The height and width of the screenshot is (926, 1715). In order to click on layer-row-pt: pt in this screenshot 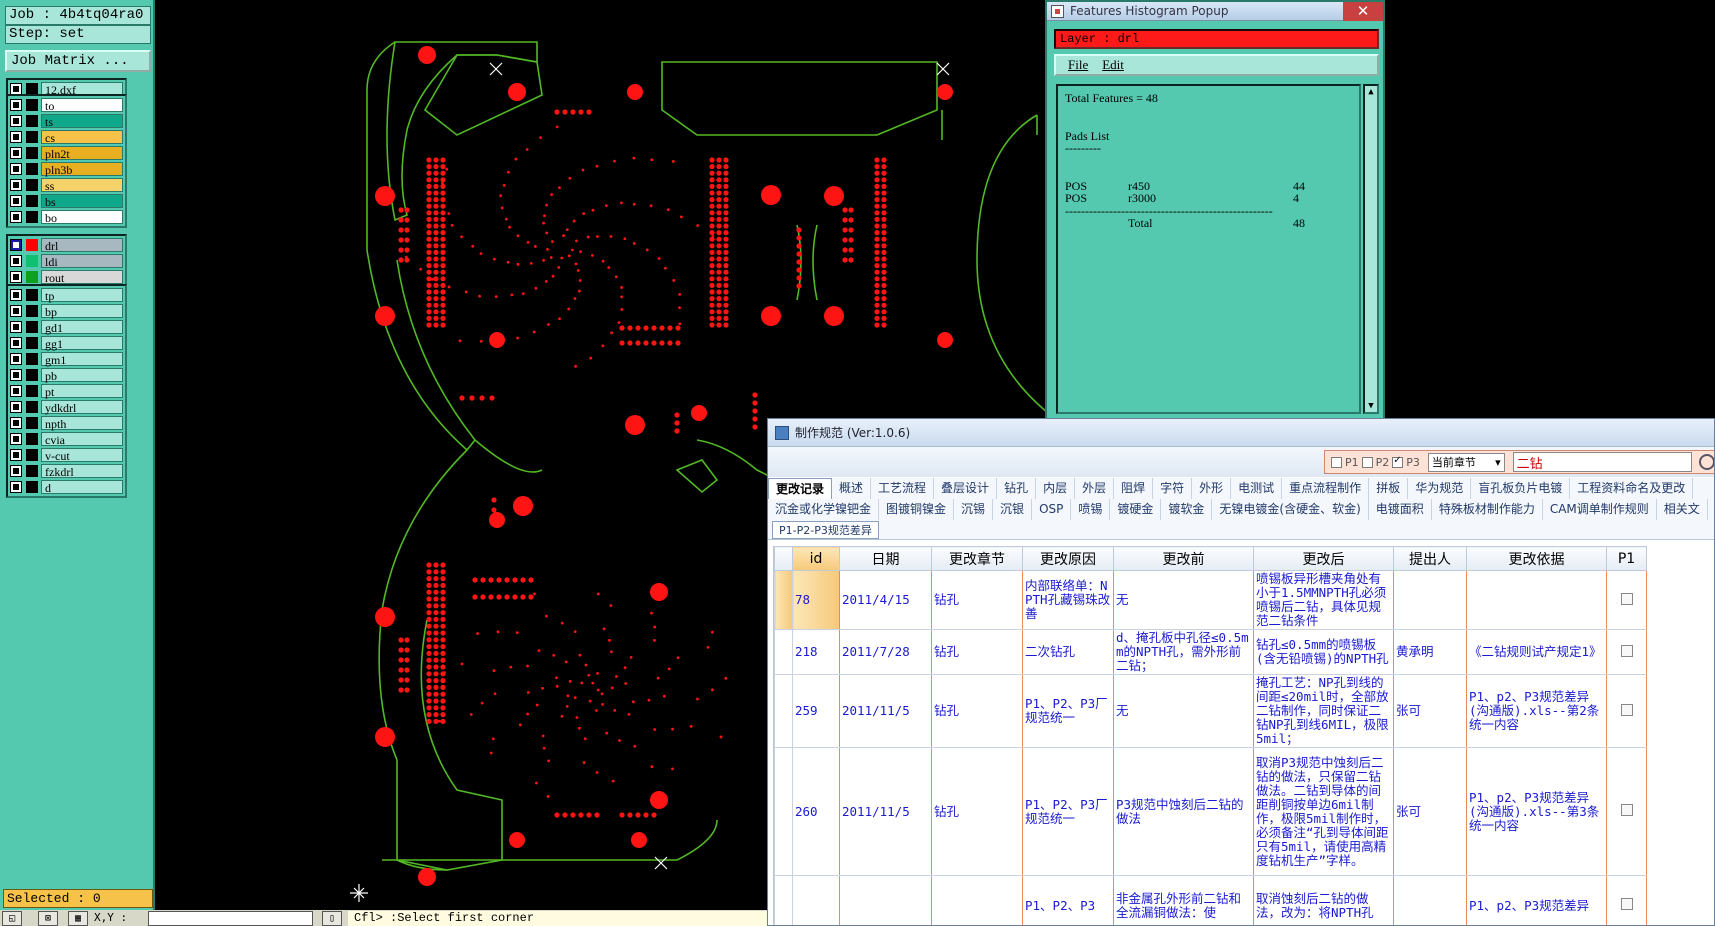, I will do `click(66, 391)`.